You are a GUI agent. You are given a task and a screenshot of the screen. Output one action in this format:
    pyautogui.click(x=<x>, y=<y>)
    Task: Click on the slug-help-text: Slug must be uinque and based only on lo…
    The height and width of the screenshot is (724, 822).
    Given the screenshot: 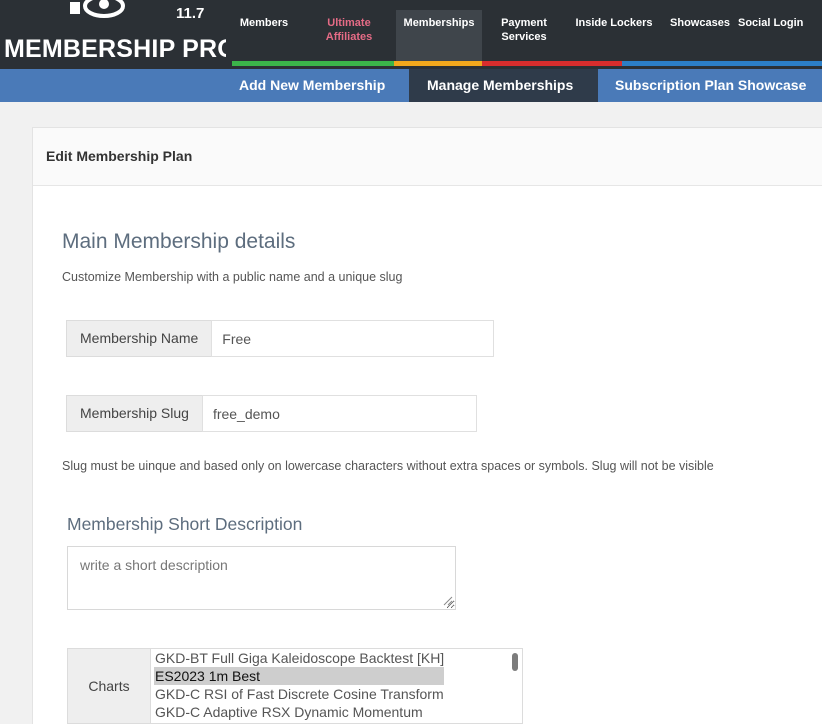 What is the action you would take?
    pyautogui.click(x=388, y=466)
    